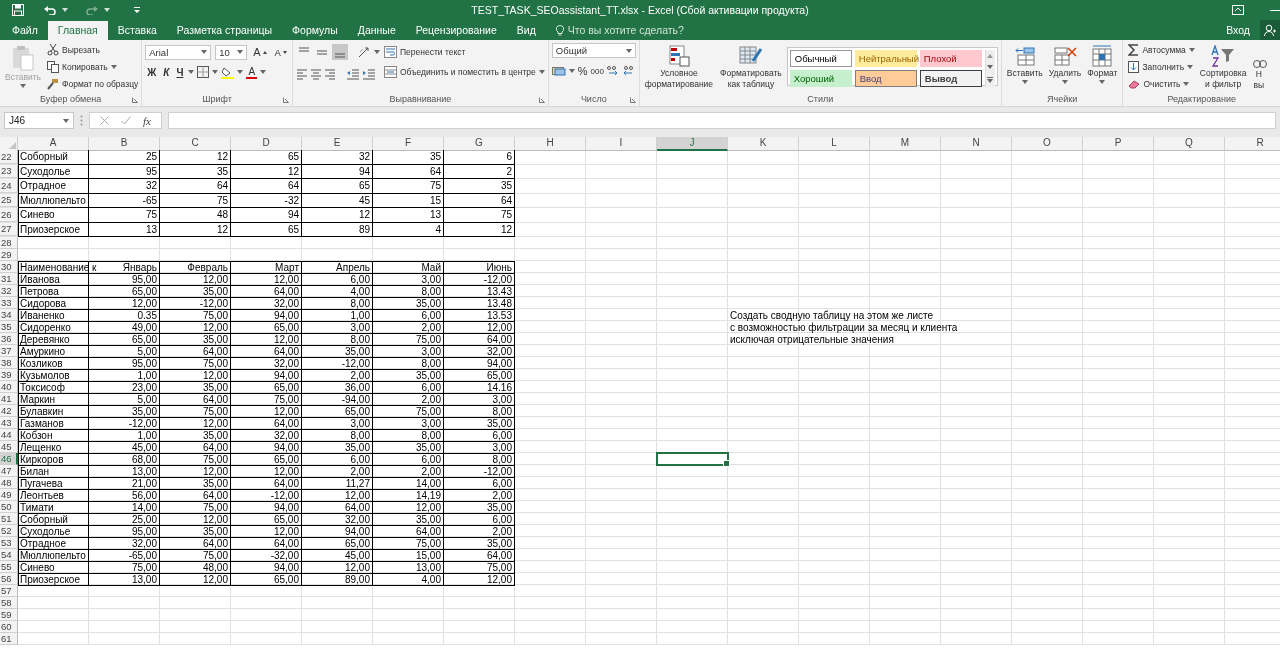  I want to click on font-color-button: A, so click(252, 72).